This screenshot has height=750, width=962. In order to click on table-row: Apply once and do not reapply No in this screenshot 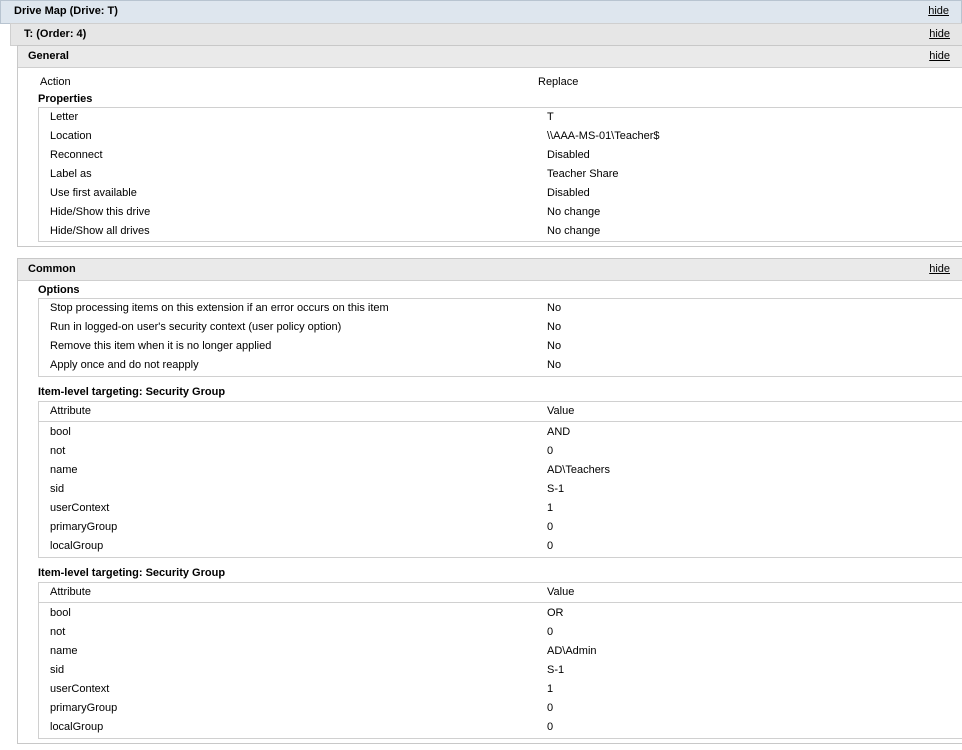, I will do `click(500, 365)`.